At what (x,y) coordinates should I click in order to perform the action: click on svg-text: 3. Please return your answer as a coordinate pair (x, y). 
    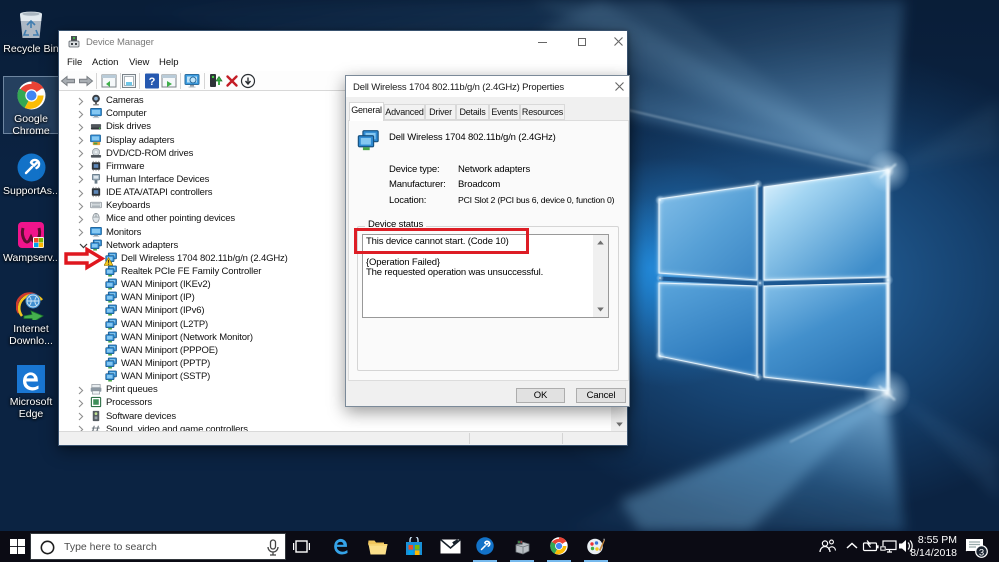
    Looking at the image, I should click on (981, 553).